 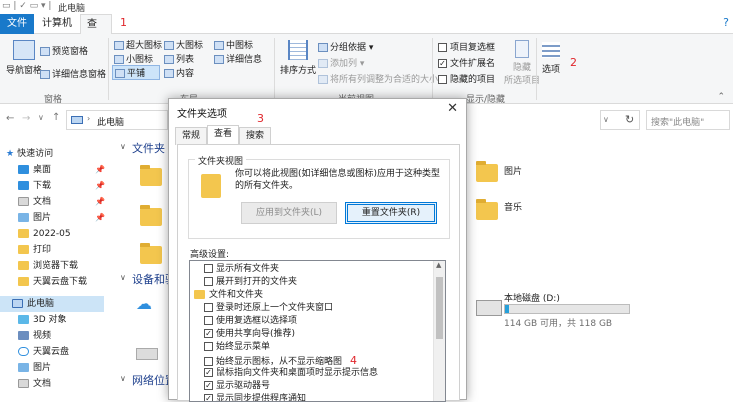 I want to click on address-path: 此电脑, so click(x=111, y=123).